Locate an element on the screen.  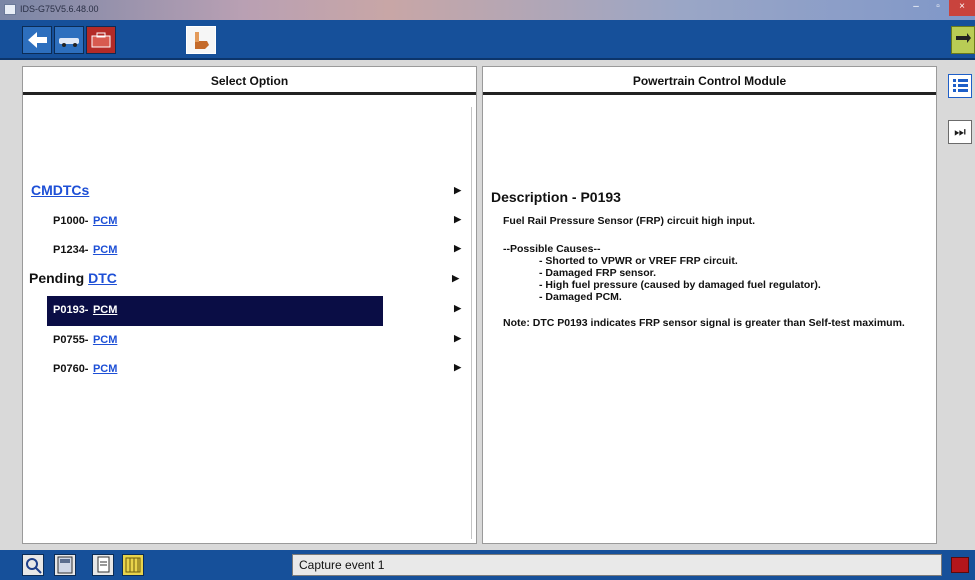
status-bar: Capture event 1 is located at coordinates (487, 565).